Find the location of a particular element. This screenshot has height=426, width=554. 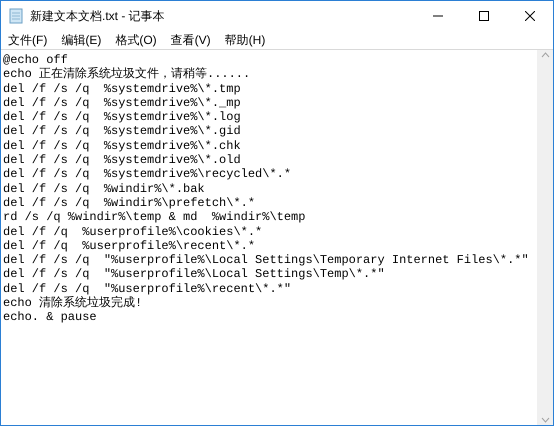

window-title: 新建文本文档.txt - 记事本 is located at coordinates (97, 16).